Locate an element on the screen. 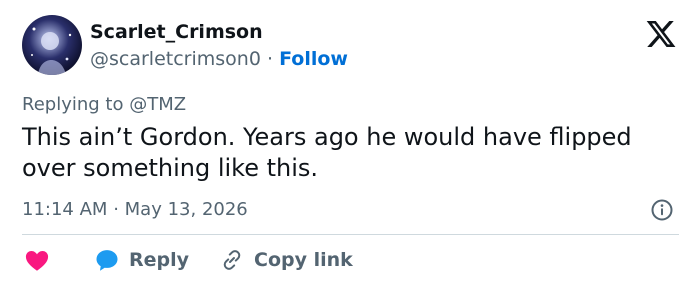  reply-button: Reply is located at coordinates (120, 260).